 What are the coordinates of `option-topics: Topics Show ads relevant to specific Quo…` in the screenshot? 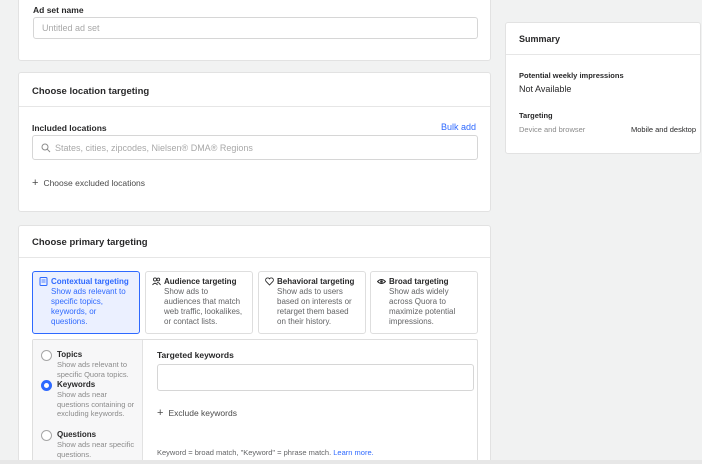 It's located at (89, 364).